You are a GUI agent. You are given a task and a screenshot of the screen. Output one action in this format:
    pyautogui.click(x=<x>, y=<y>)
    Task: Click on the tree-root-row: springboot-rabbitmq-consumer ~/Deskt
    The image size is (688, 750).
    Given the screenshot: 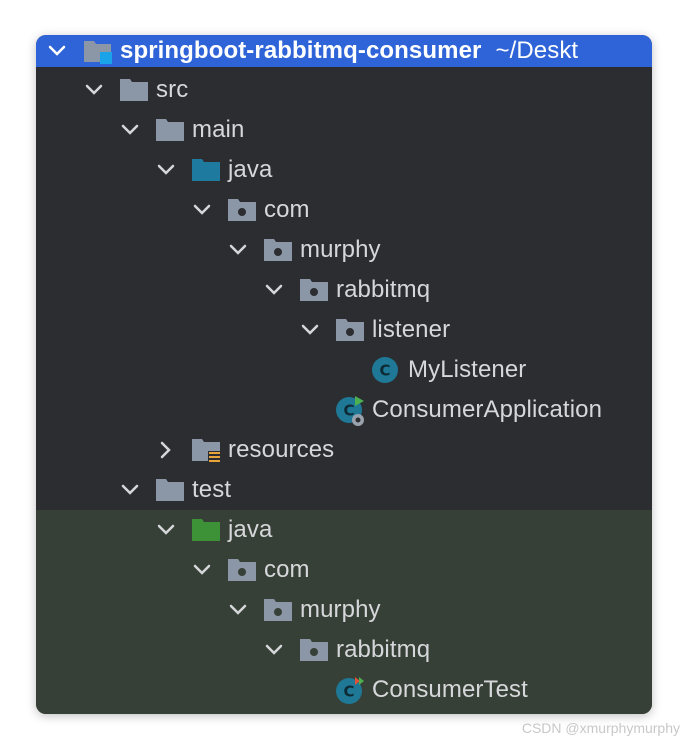 What is the action you would take?
    pyautogui.click(x=344, y=51)
    